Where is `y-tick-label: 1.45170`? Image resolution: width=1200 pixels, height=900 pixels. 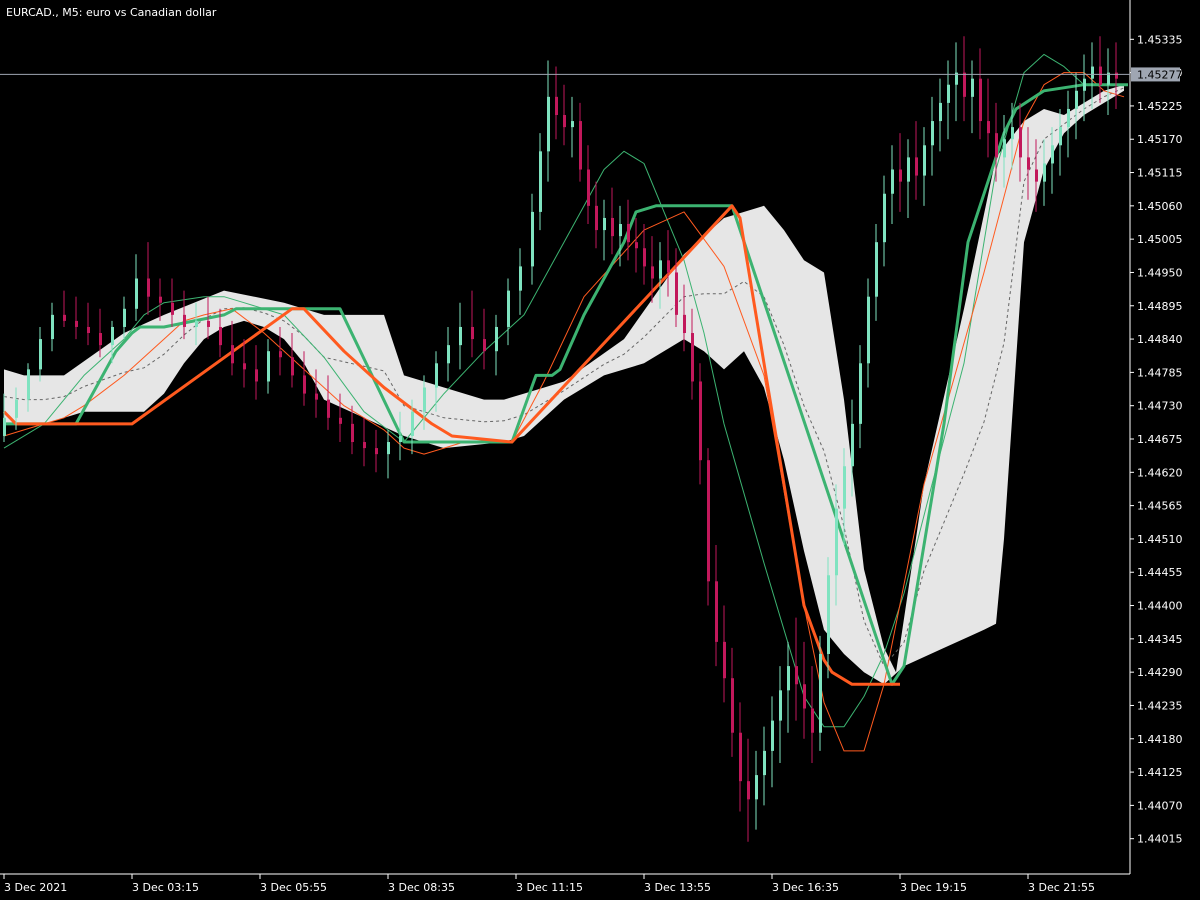 y-tick-label: 1.45170 is located at coordinates (1160, 139).